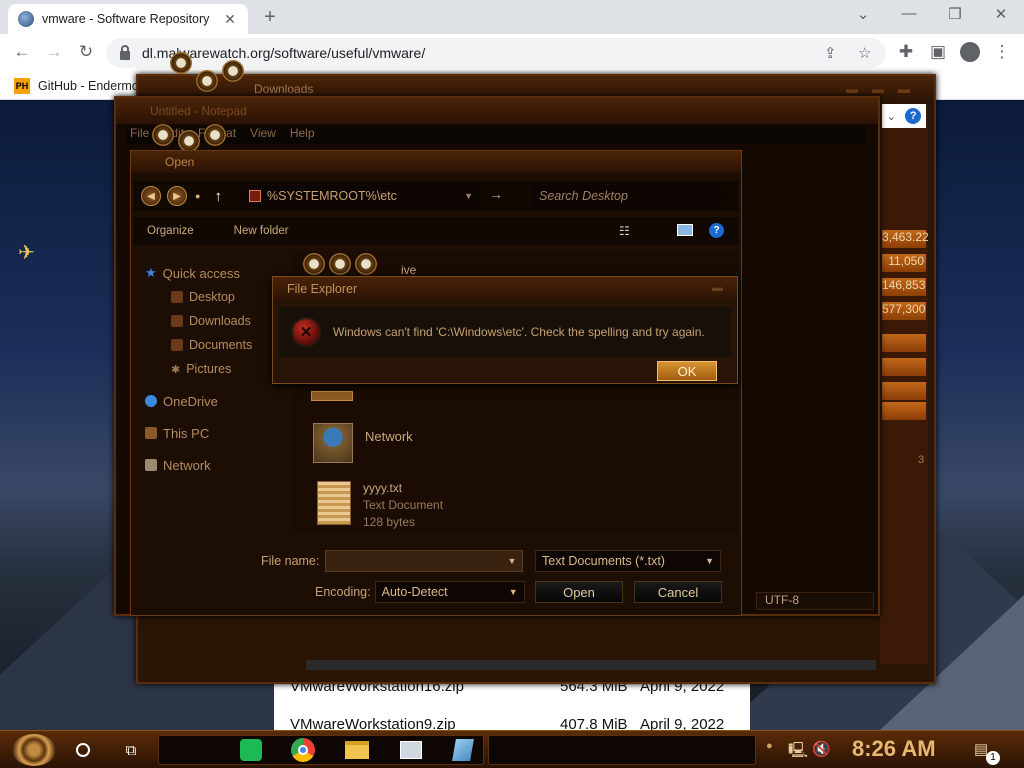  What do you see at coordinates (591, 665) in the screenshot?
I see `horizontal-scrollbar` at bounding box center [591, 665].